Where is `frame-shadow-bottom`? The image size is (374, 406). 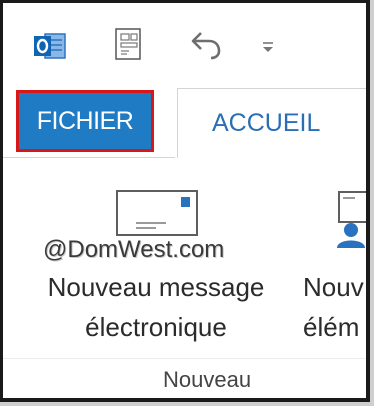
frame-shadow-bottom is located at coordinates (187, 404).